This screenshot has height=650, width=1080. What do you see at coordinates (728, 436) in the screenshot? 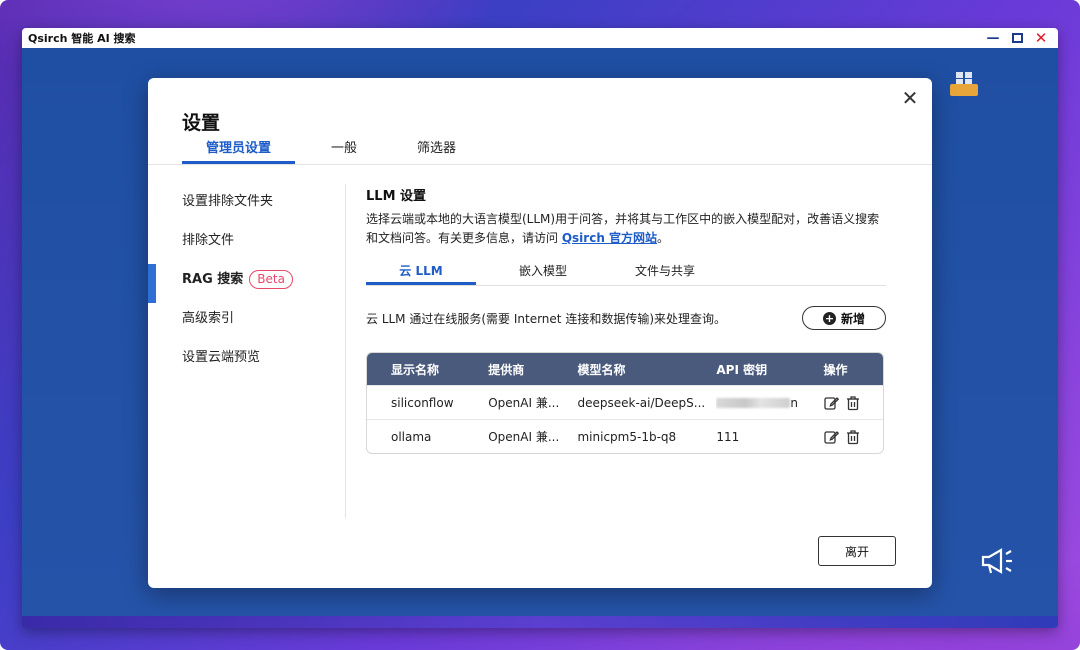
I see `cell-api-key: 111` at bounding box center [728, 436].